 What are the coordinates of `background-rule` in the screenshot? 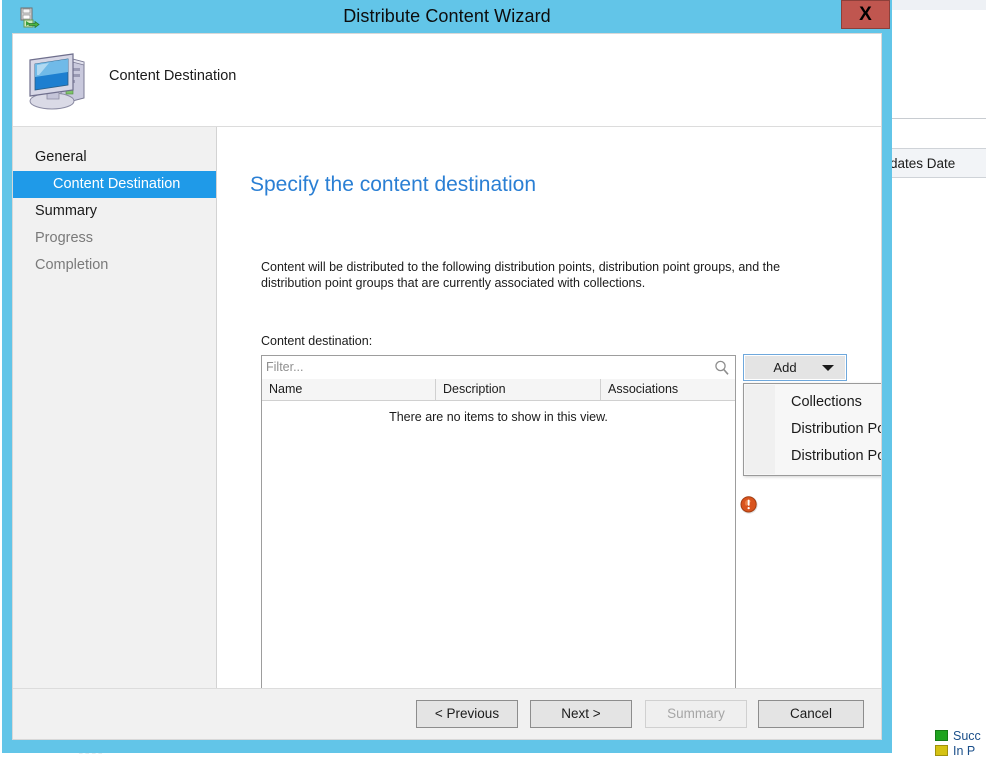 It's located at (937, 118).